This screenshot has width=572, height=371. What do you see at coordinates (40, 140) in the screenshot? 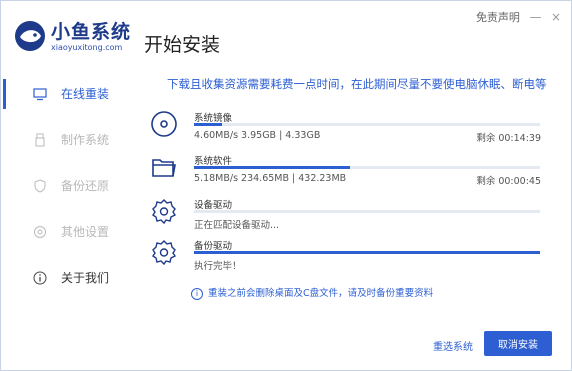
I see `usb-icon` at bounding box center [40, 140].